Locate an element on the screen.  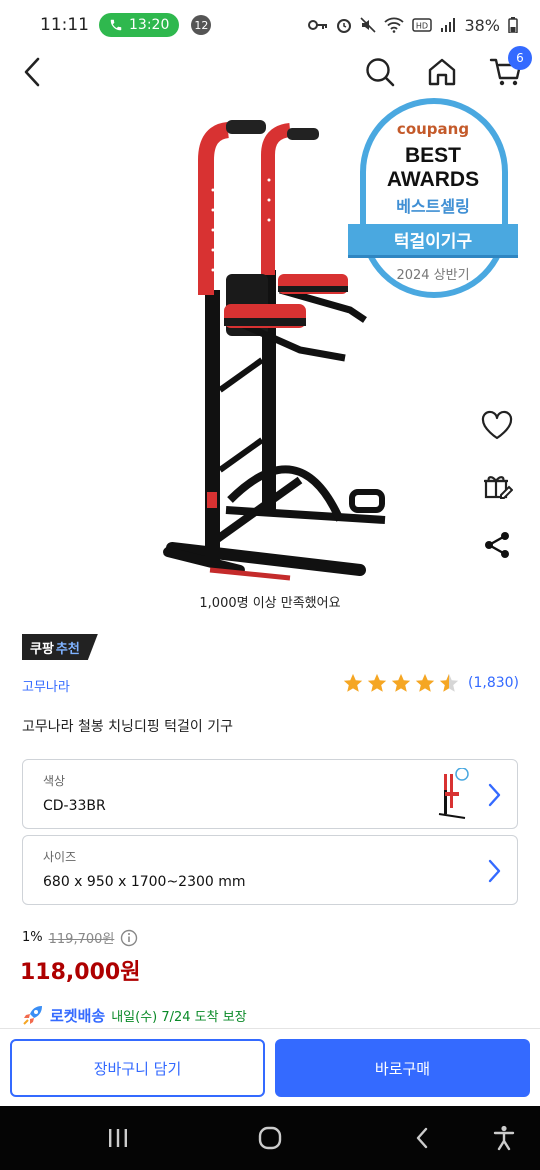
review-count: (1,830) is located at coordinates (493, 683).